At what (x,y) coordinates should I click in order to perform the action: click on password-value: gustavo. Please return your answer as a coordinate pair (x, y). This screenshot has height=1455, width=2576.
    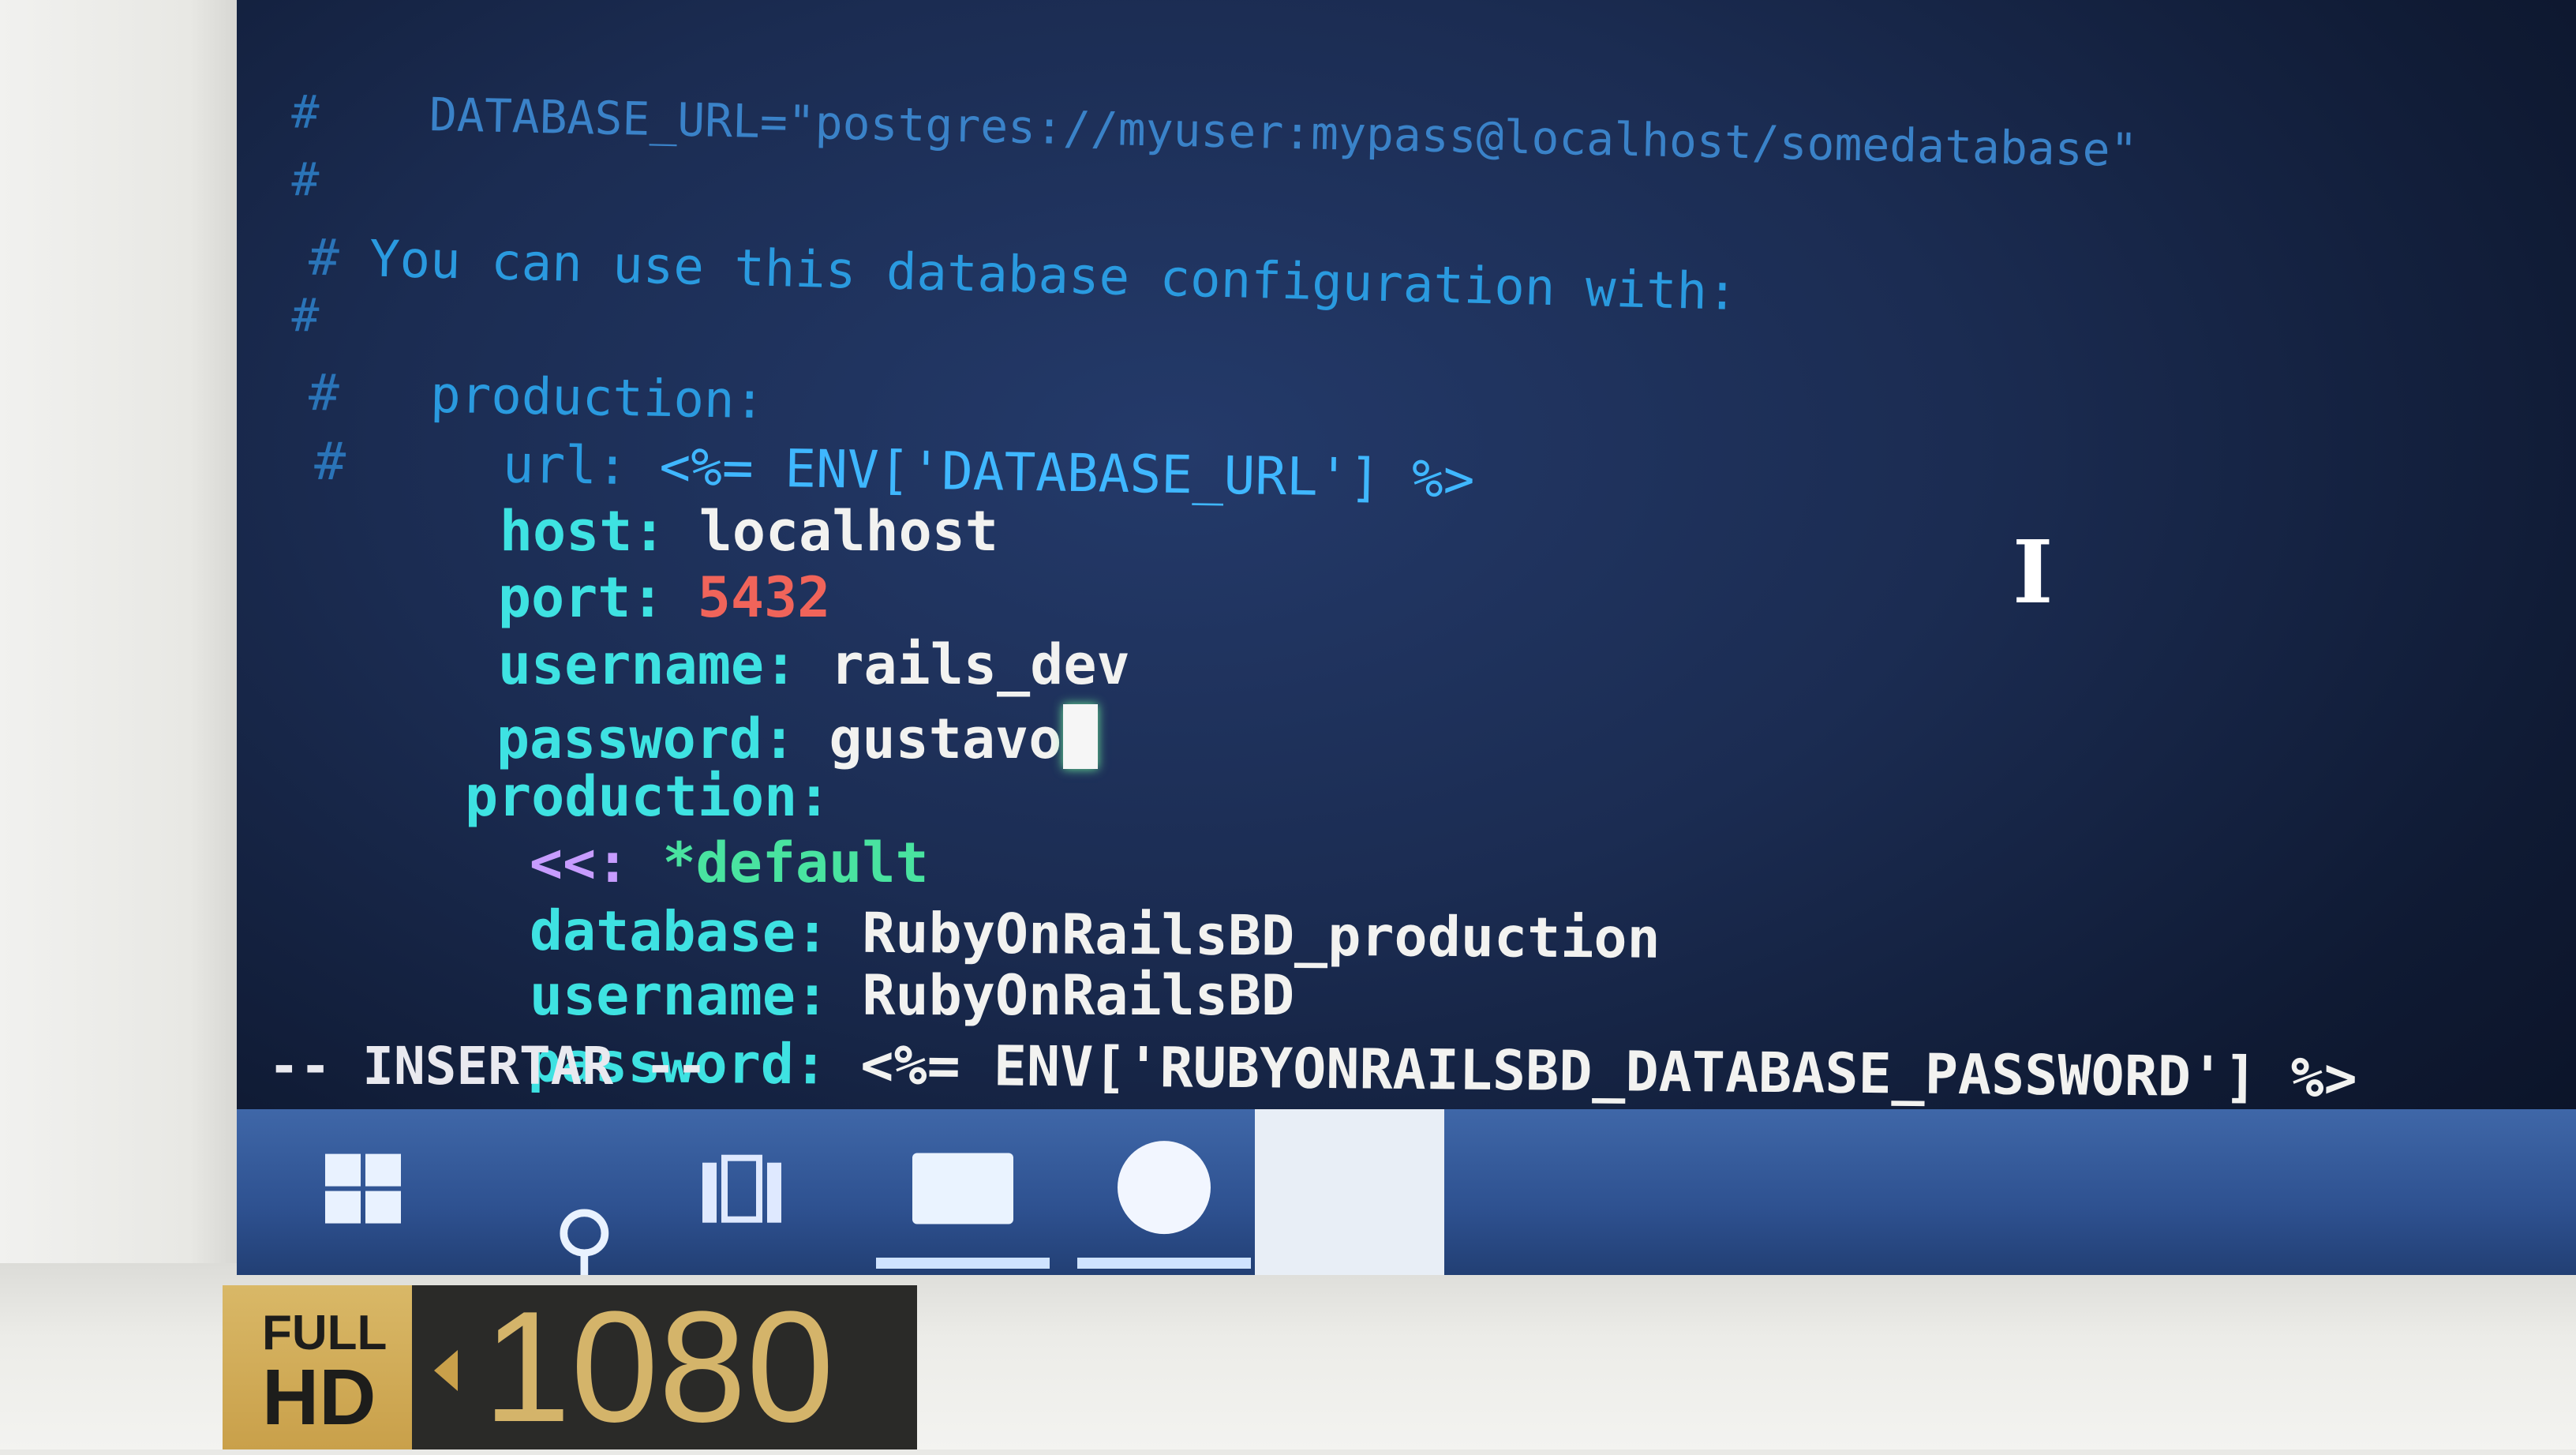
    Looking at the image, I should click on (945, 739).